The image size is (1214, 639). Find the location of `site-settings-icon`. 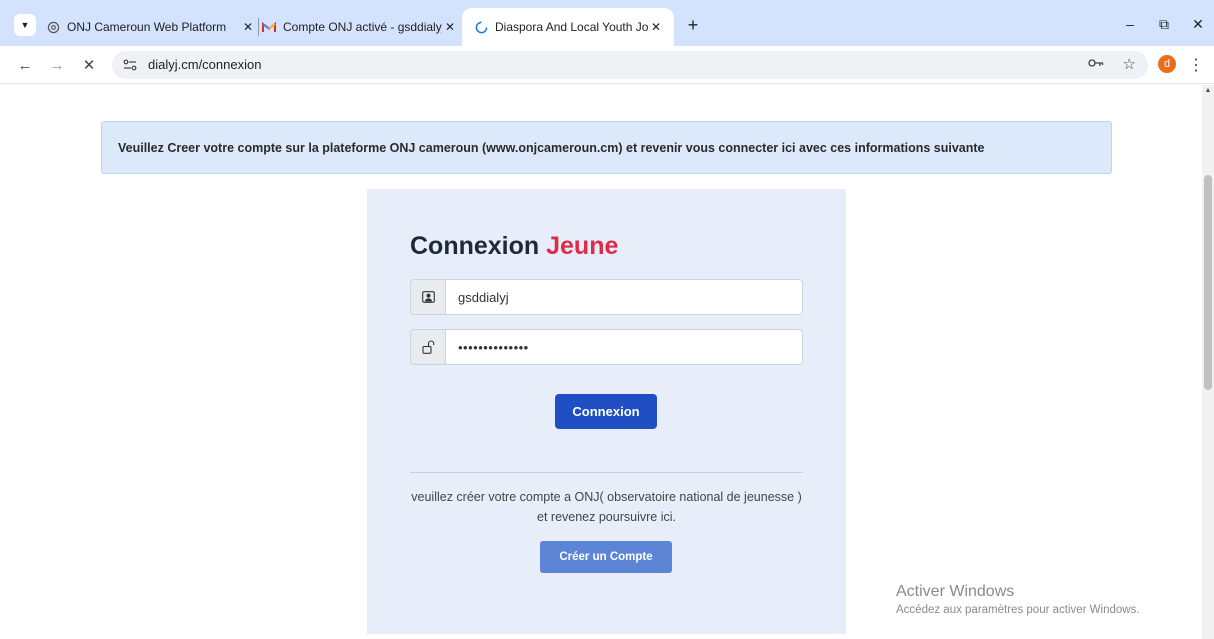

site-settings-icon is located at coordinates (130, 65).